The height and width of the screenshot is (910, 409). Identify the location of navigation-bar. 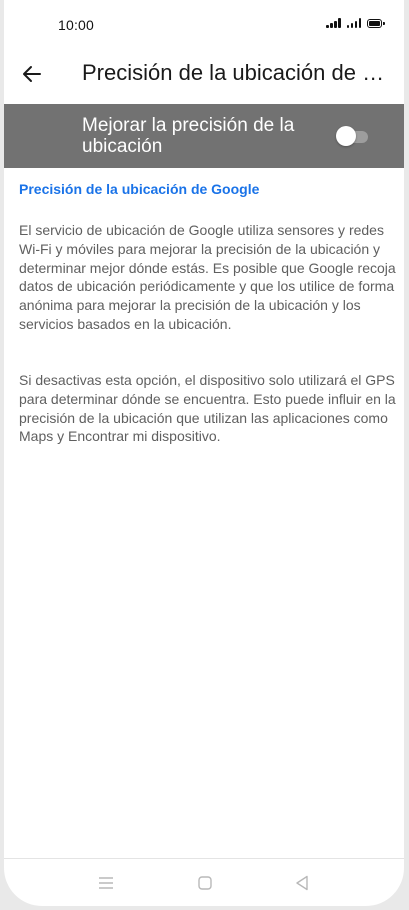
(204, 882).